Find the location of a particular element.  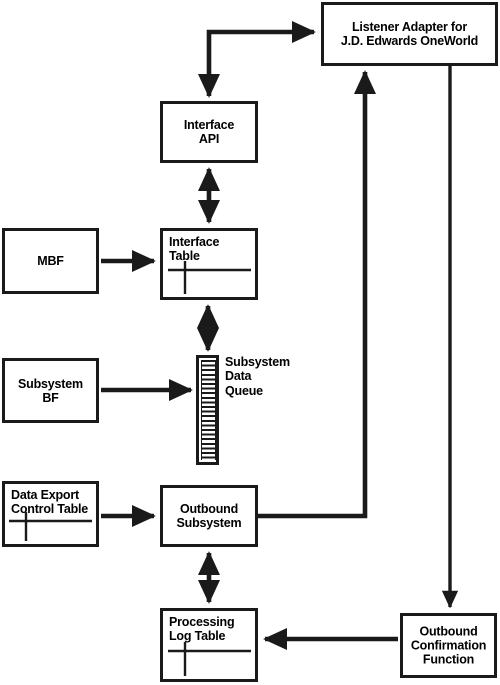

node-processing-log-table: Processing Log Table is located at coordinates (209, 645).